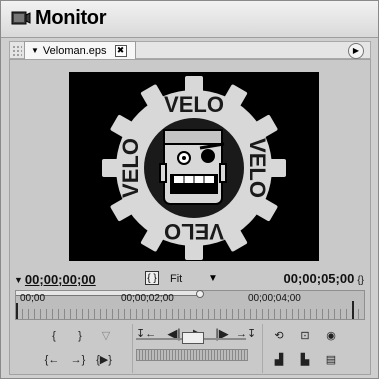  What do you see at coordinates (356, 51) in the screenshot?
I see `panel-menu-icon: ▶` at bounding box center [356, 51].